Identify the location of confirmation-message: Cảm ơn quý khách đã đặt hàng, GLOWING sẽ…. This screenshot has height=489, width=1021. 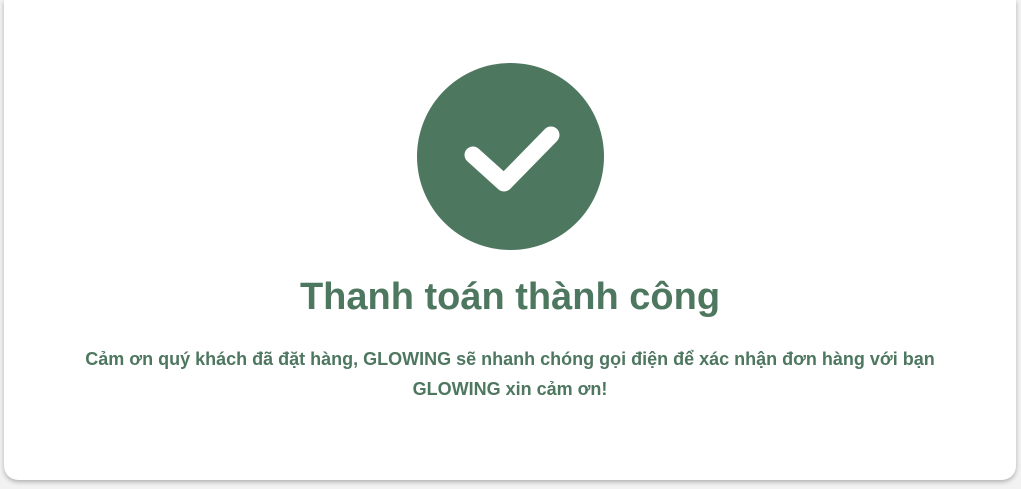
(510, 374).